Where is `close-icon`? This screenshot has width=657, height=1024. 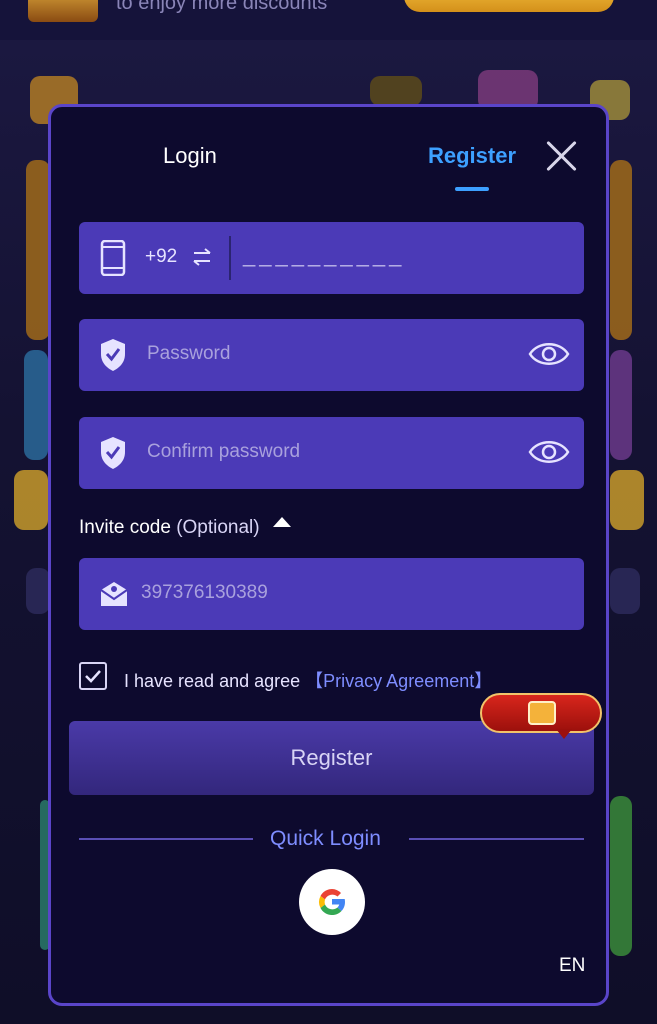
close-icon is located at coordinates (561, 156).